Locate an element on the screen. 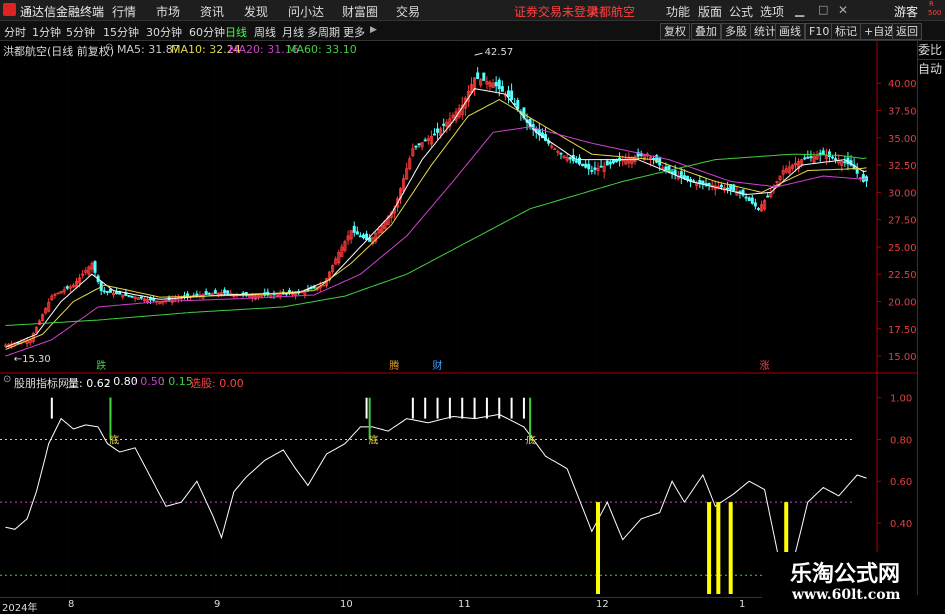 This screenshot has height=614, width=945. period-tab: 60分钟 is located at coordinates (207, 32).